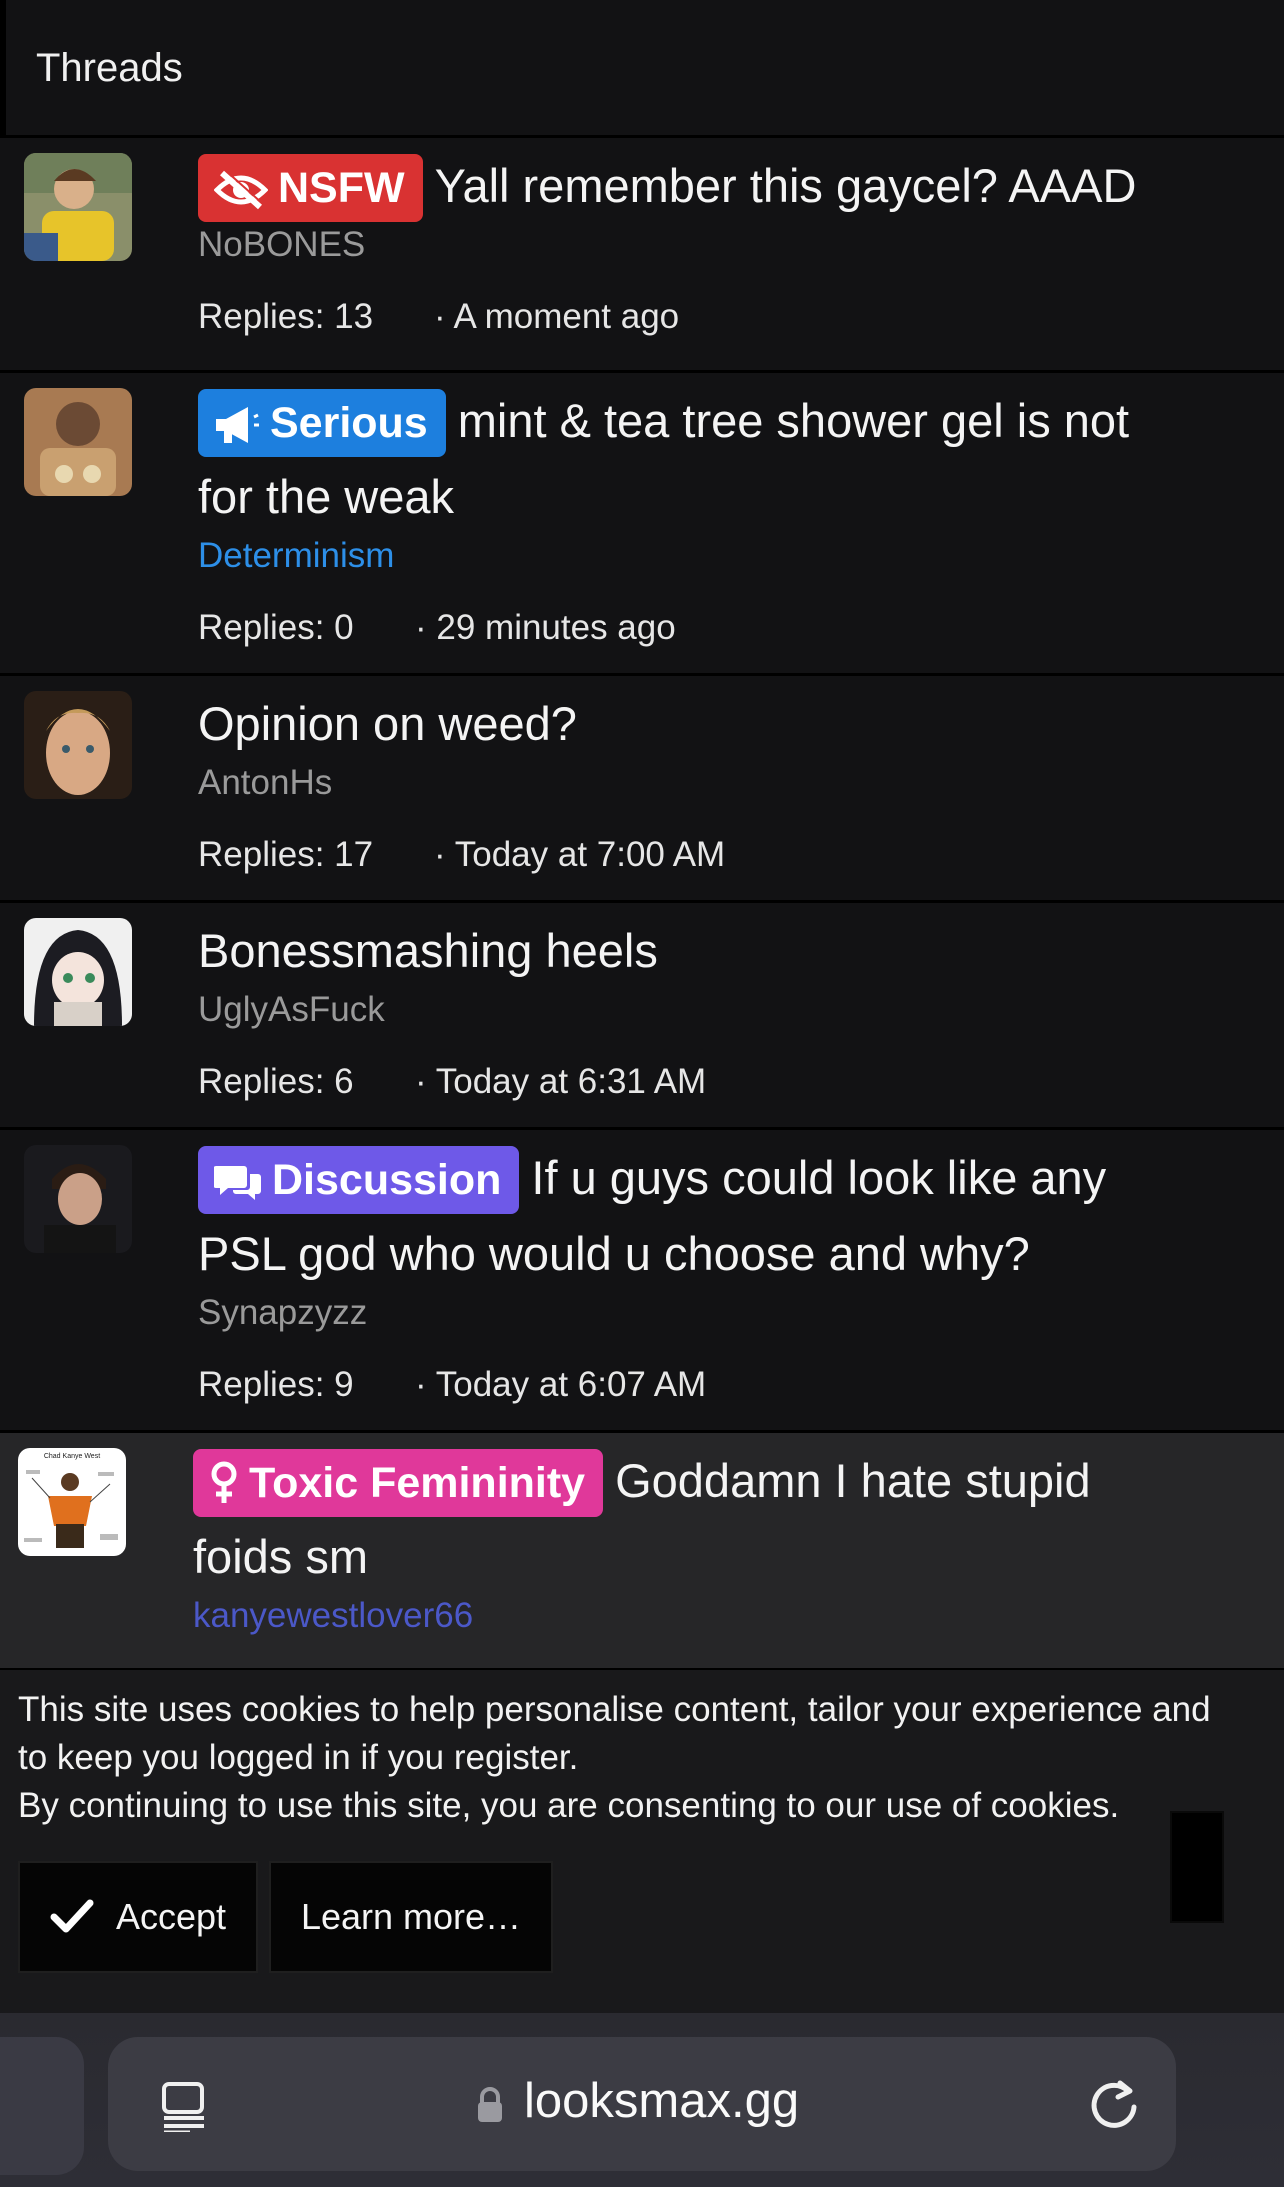  What do you see at coordinates (718, 1616) in the screenshot?
I see `thread-author: kanyewestlover66` at bounding box center [718, 1616].